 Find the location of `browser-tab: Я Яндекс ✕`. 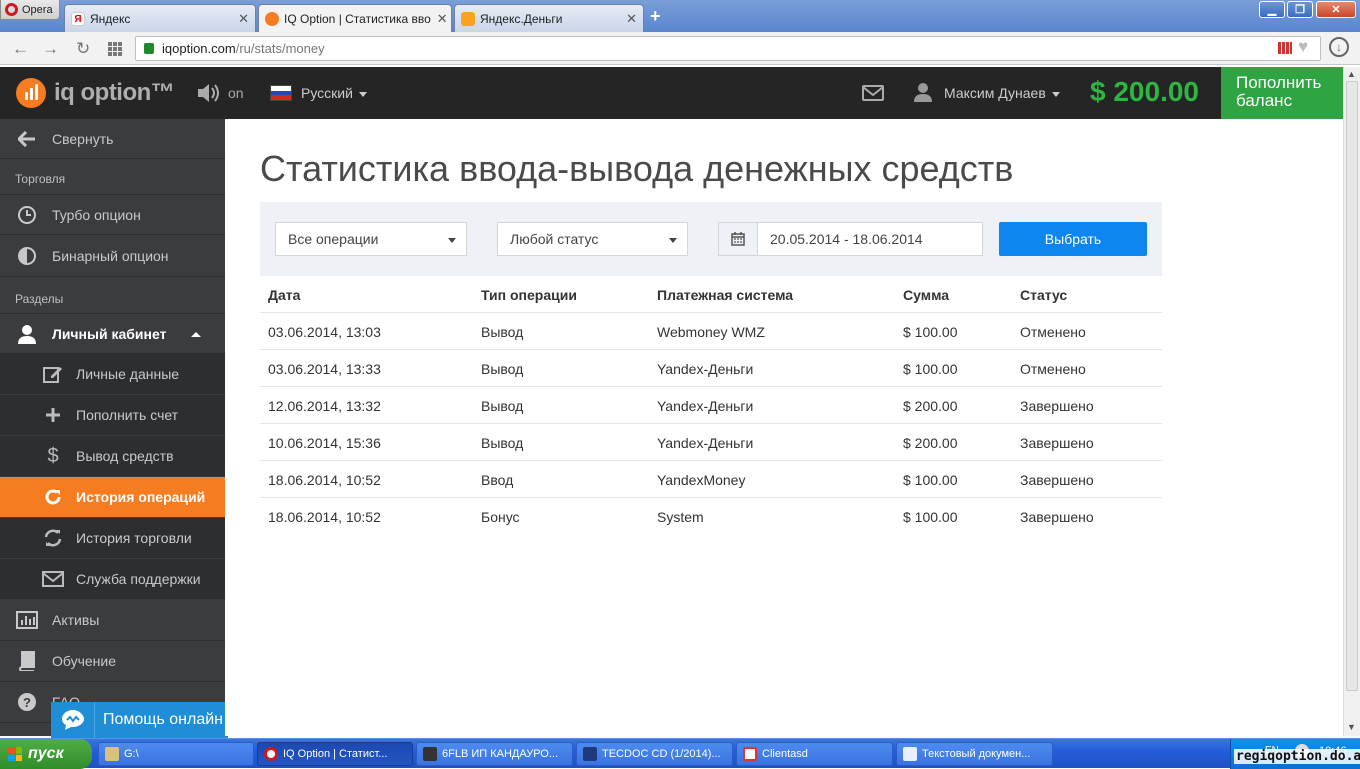

browser-tab: Я Яндекс ✕ is located at coordinates (160, 18).